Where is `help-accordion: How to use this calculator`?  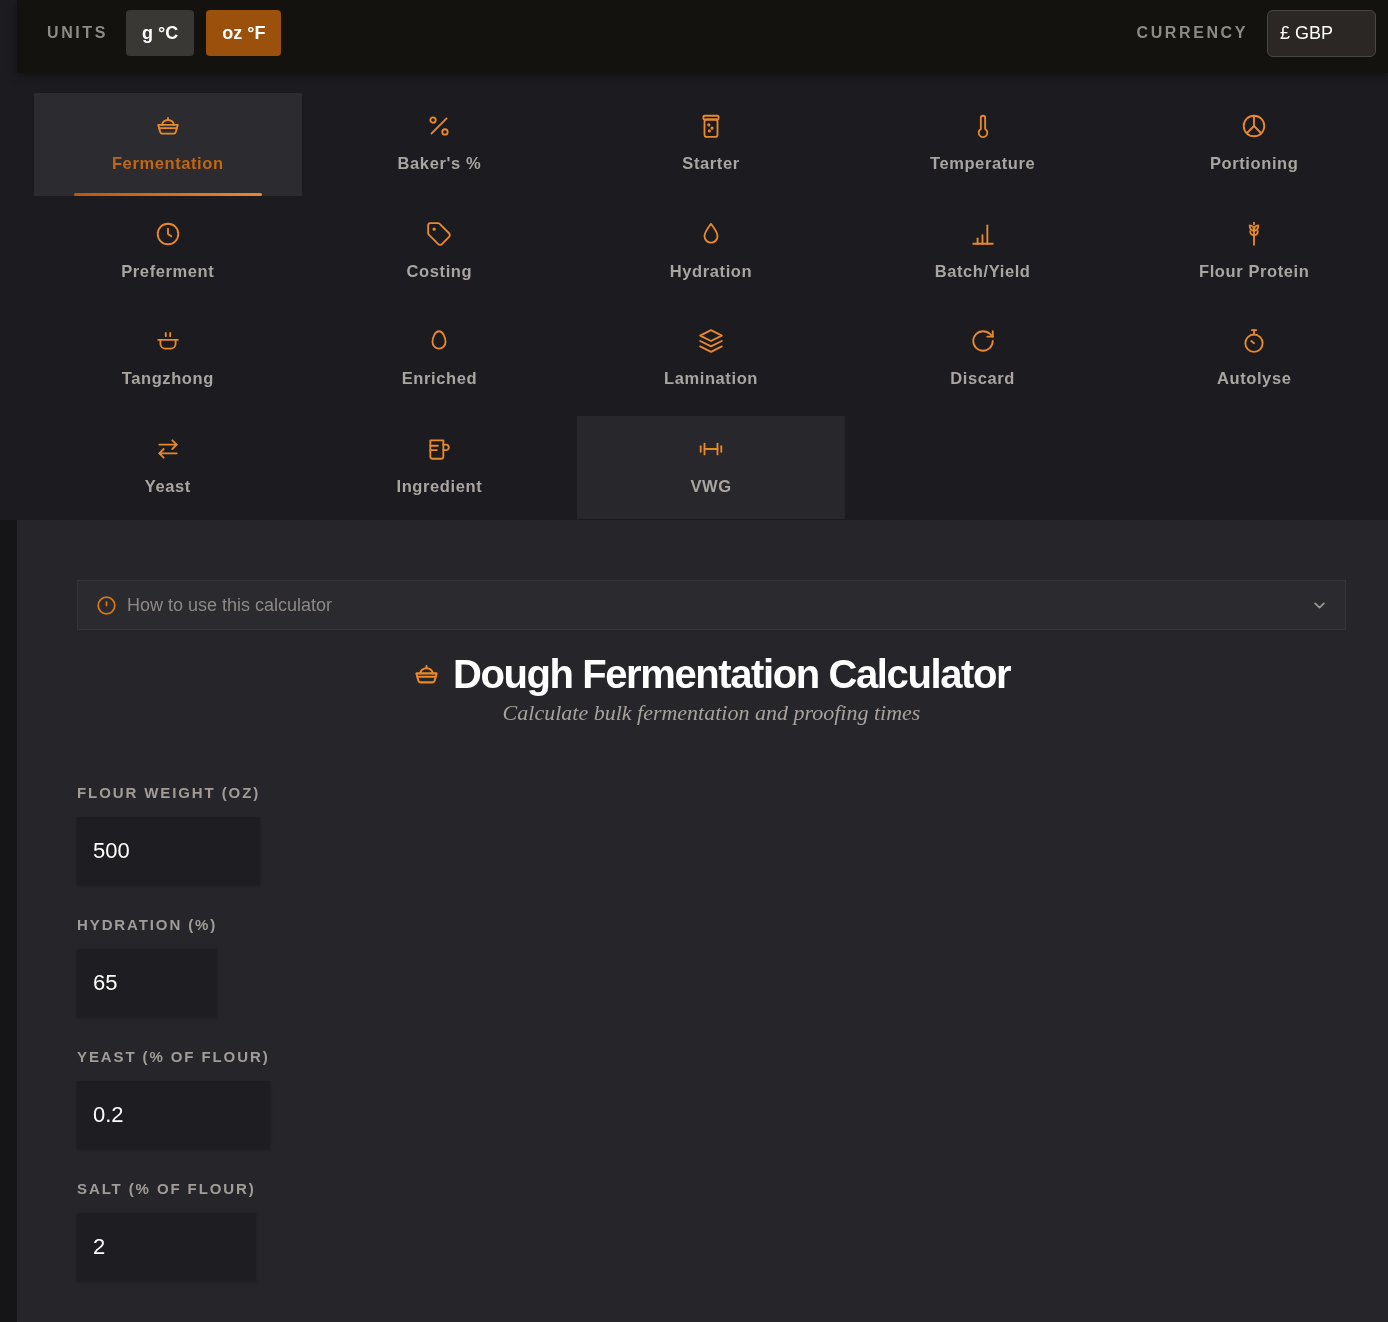
help-accordion: How to use this calculator is located at coordinates (711, 605).